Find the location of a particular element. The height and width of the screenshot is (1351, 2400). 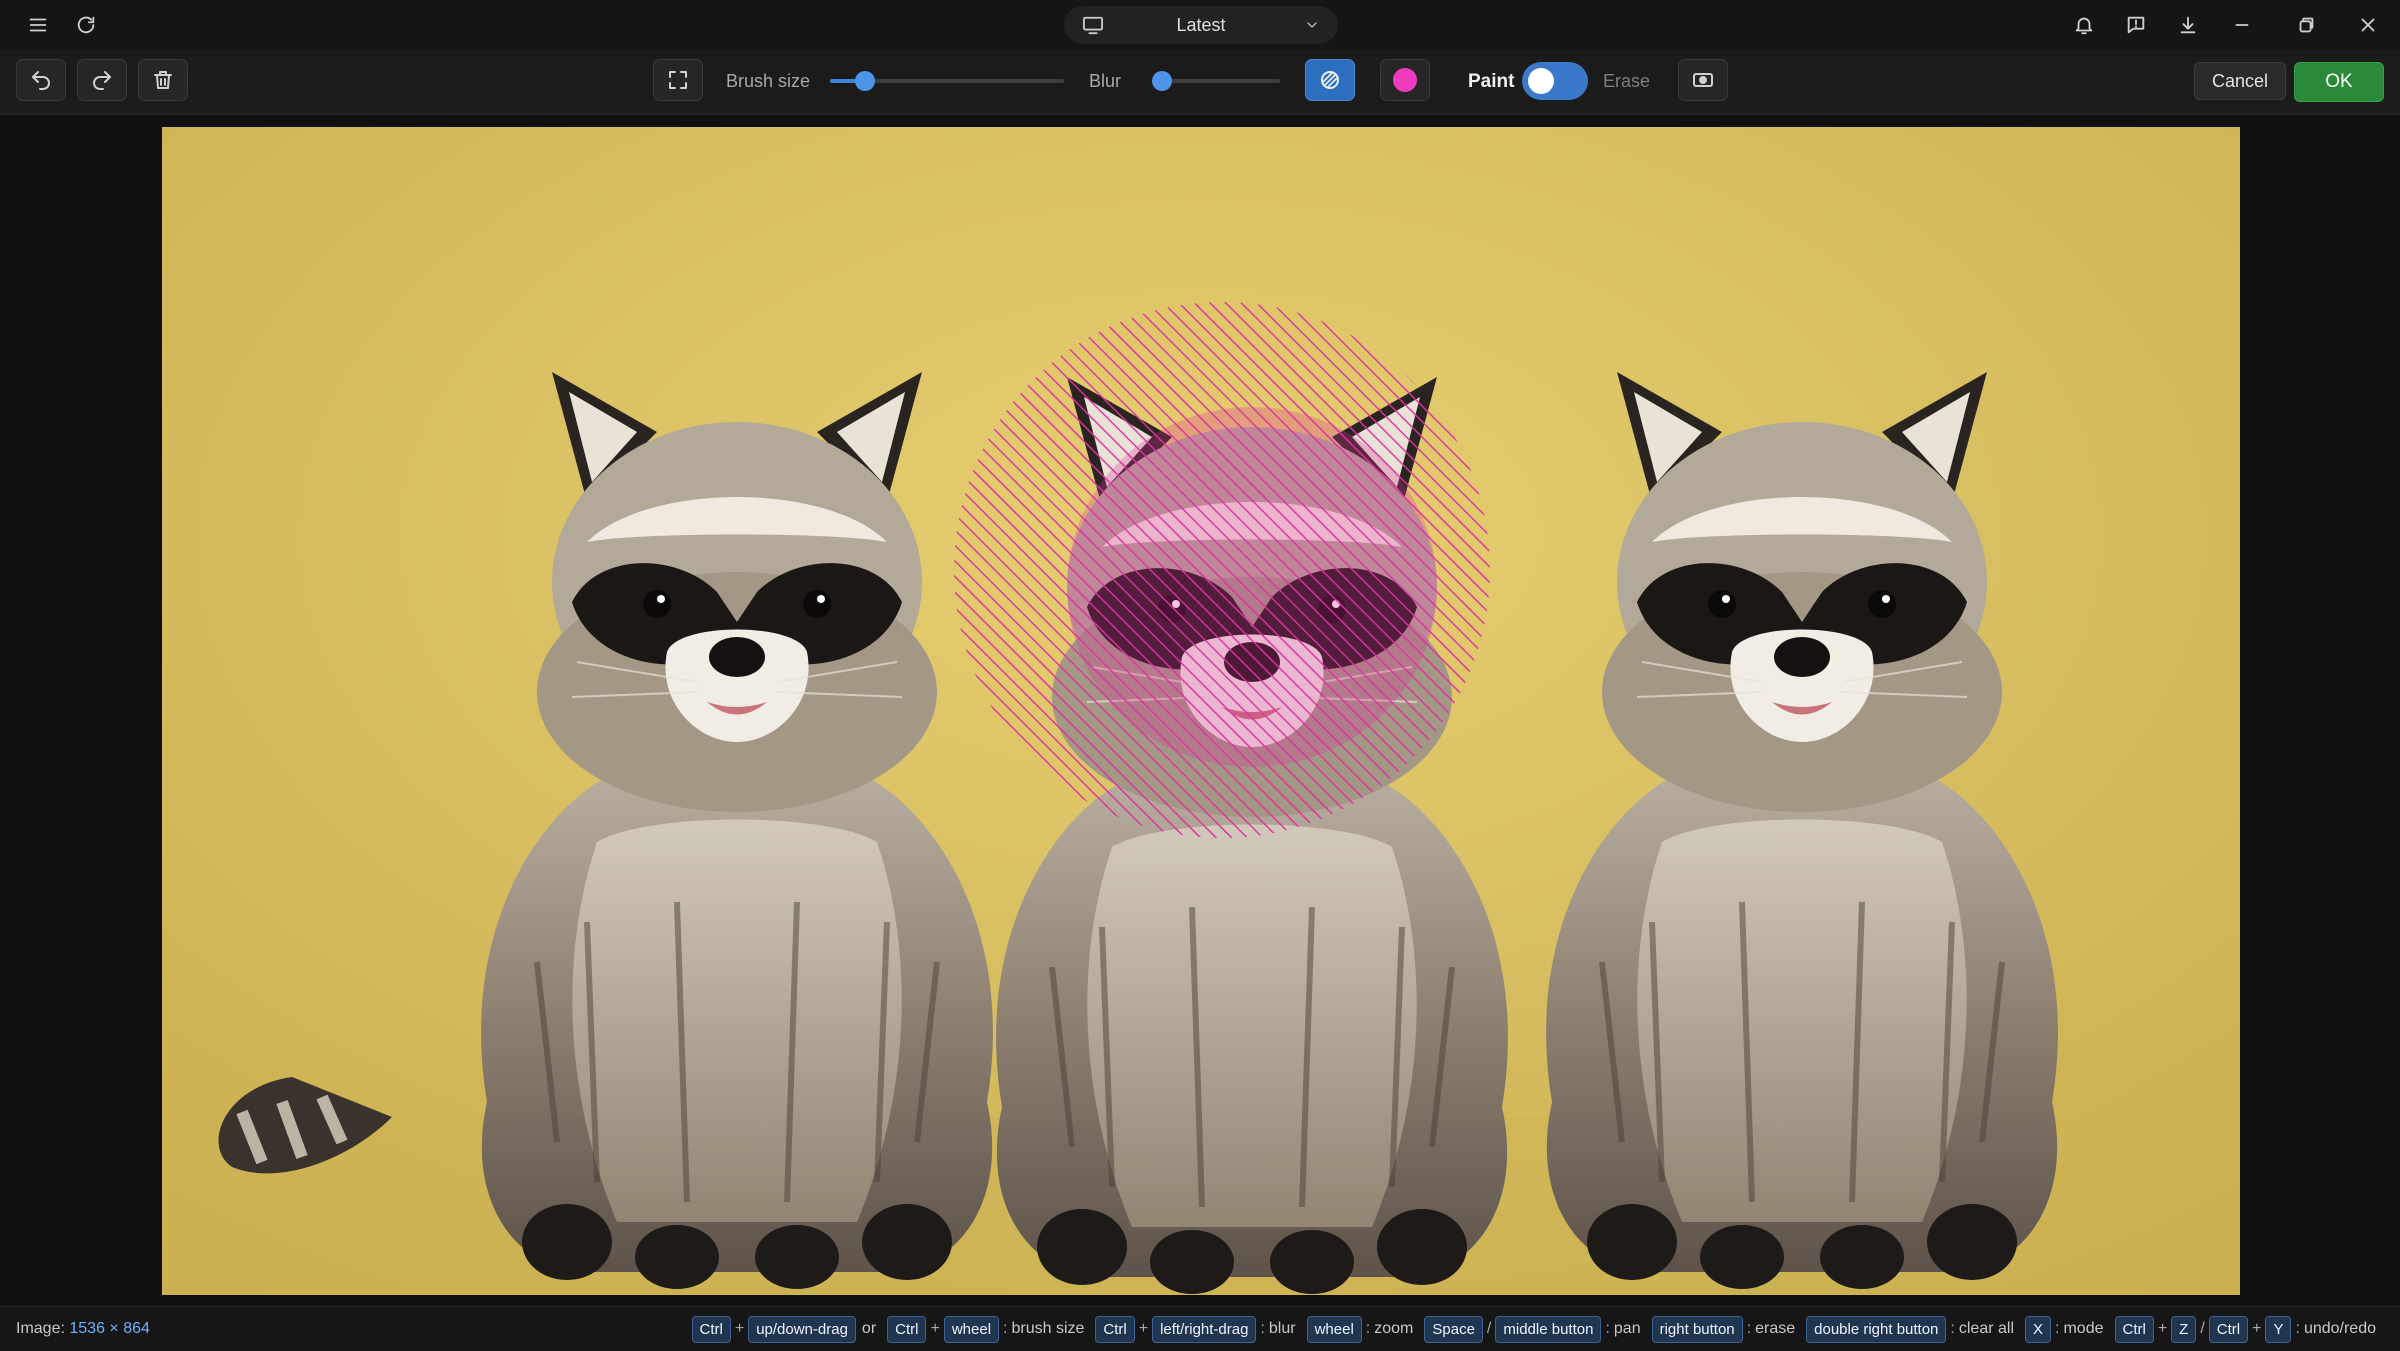

image-info: Image: 1536 × 864 is located at coordinates (83, 1329).